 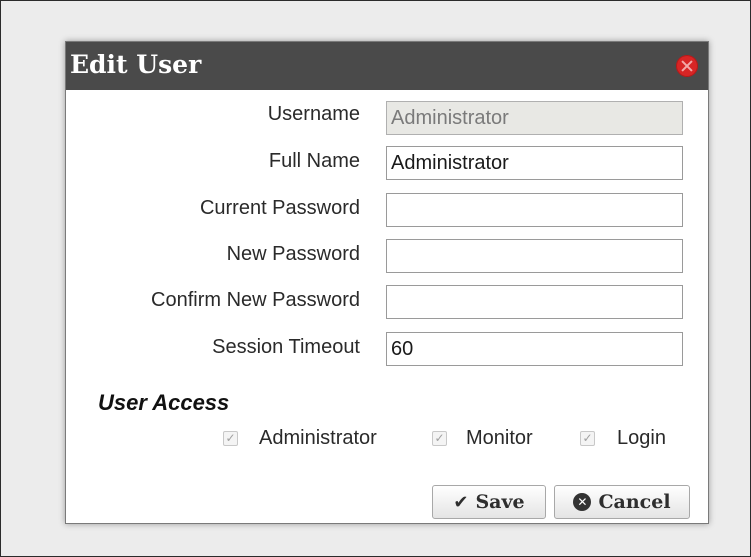 What do you see at coordinates (534, 163) in the screenshot?
I see `full-name-field: Administrator` at bounding box center [534, 163].